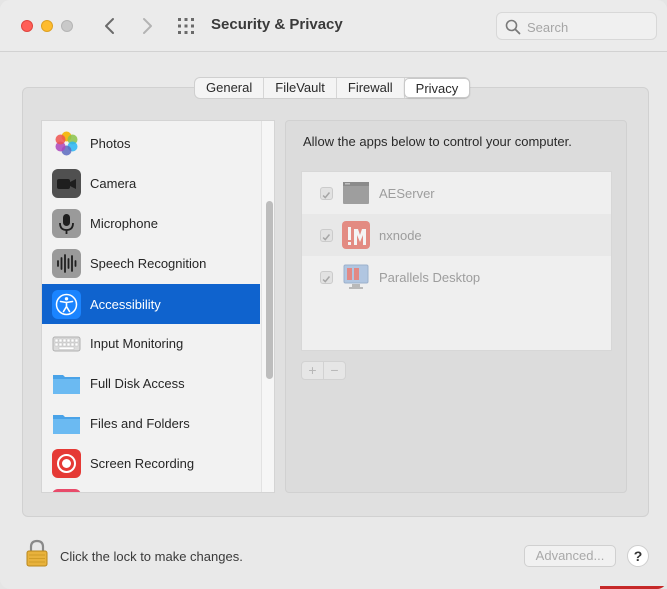  I want to click on photos-icon, so click(66, 143).